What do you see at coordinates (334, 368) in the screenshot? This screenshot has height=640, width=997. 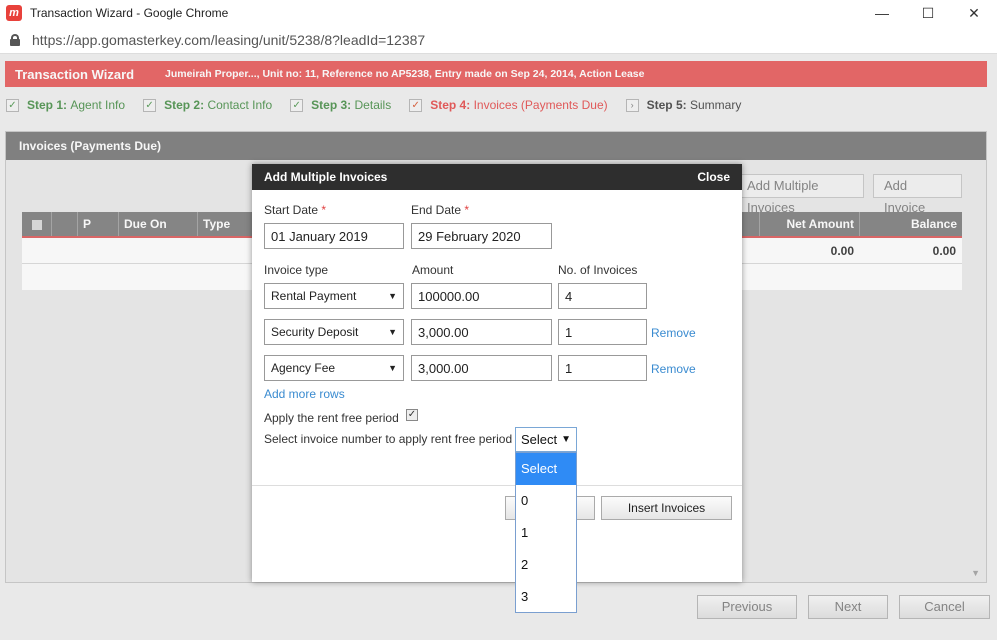 I see `invoice-type-select: Agency Fee ▼` at bounding box center [334, 368].